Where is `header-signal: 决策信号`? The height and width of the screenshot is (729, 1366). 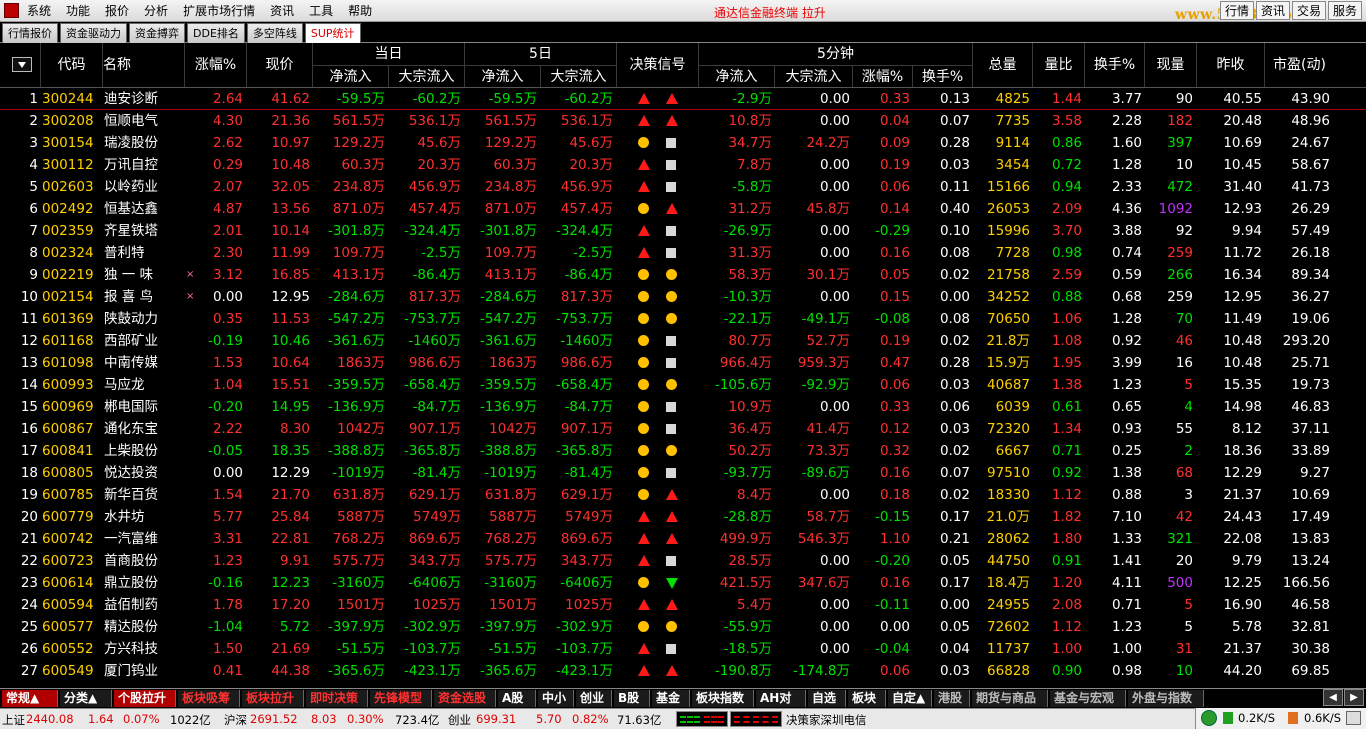 header-signal: 决策信号 is located at coordinates (657, 65).